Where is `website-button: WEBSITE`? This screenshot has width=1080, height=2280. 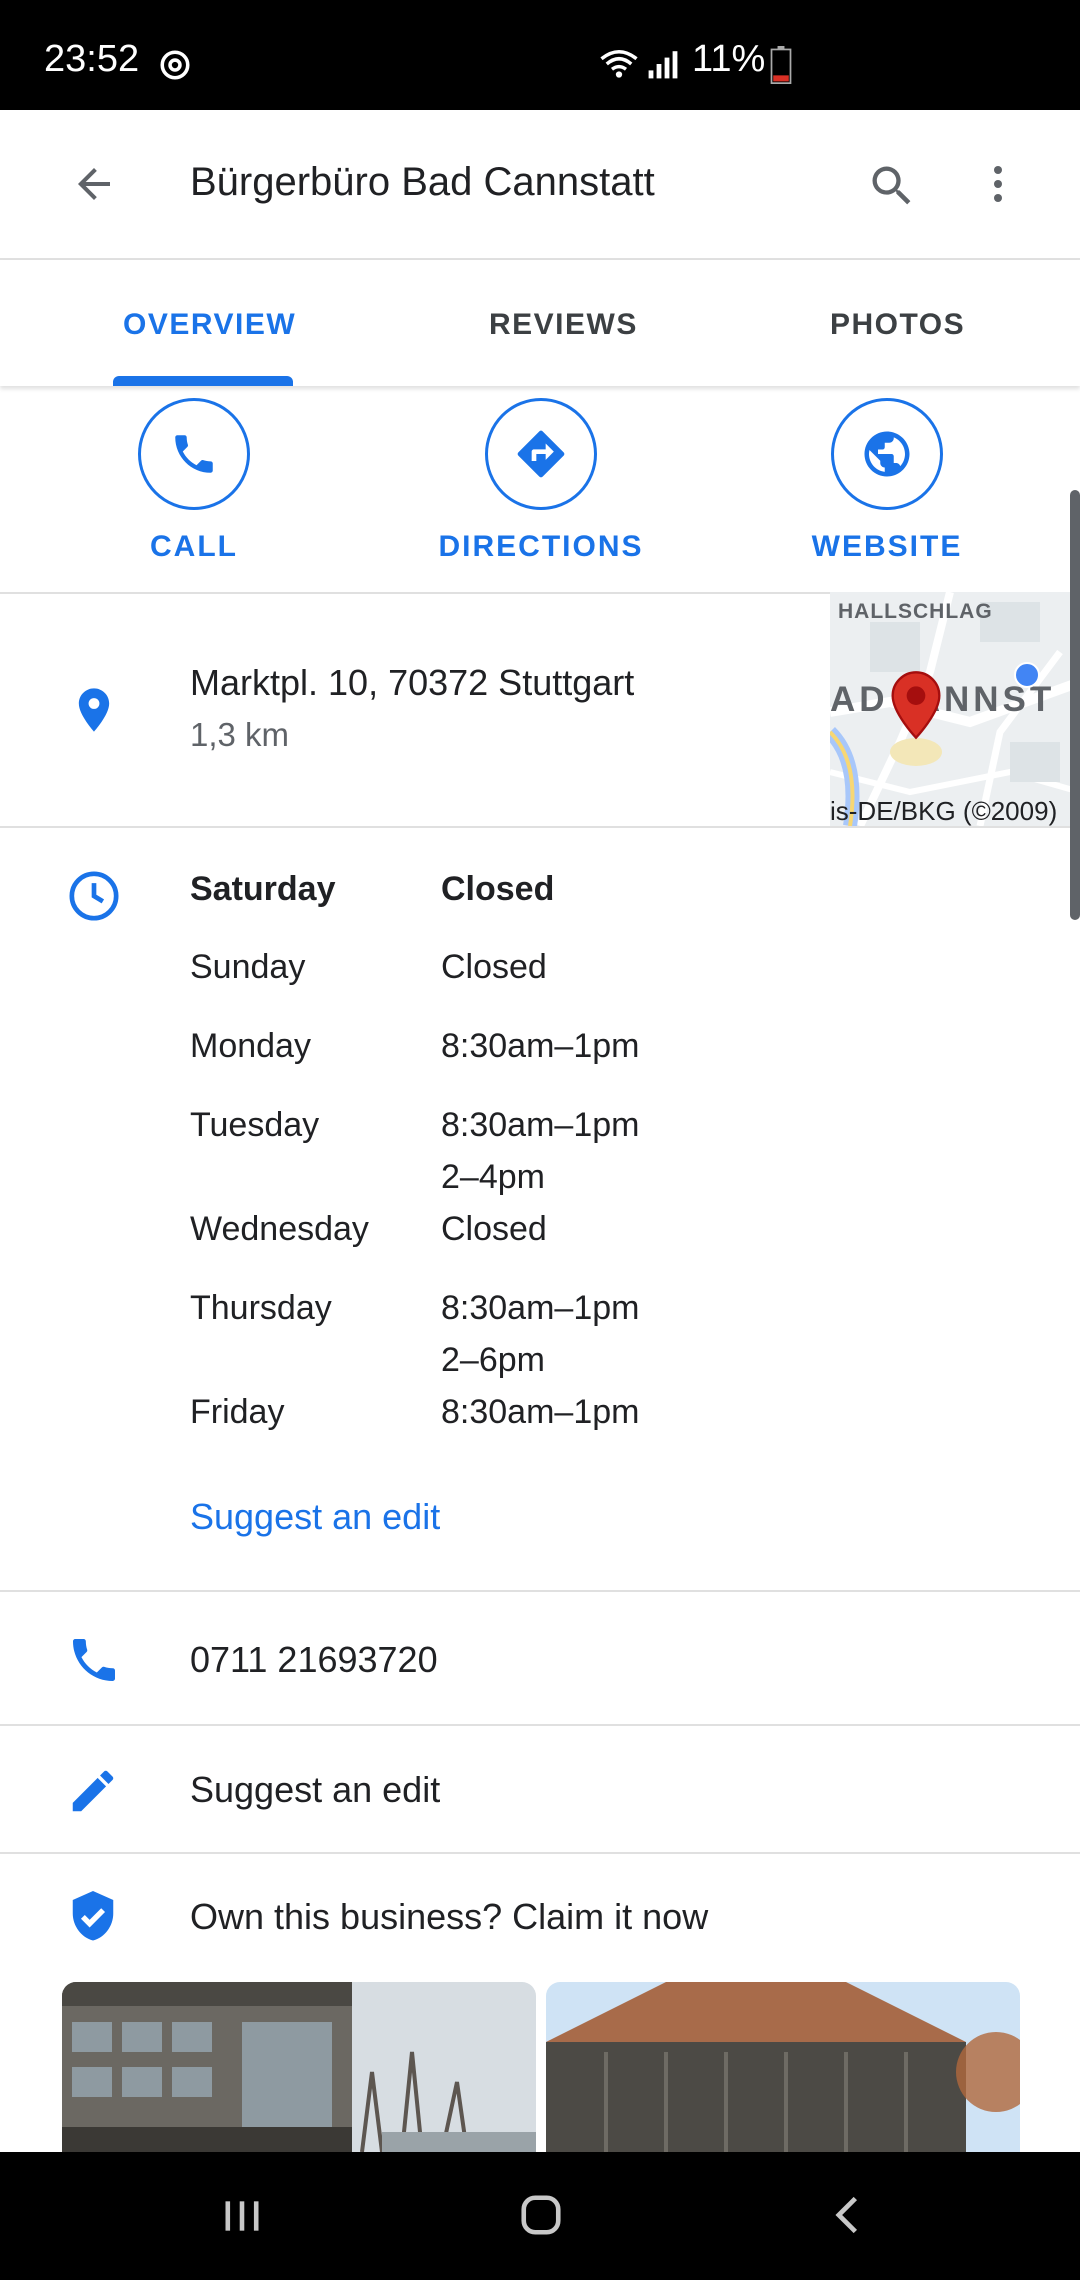
website-button: WEBSITE is located at coordinates (887, 483).